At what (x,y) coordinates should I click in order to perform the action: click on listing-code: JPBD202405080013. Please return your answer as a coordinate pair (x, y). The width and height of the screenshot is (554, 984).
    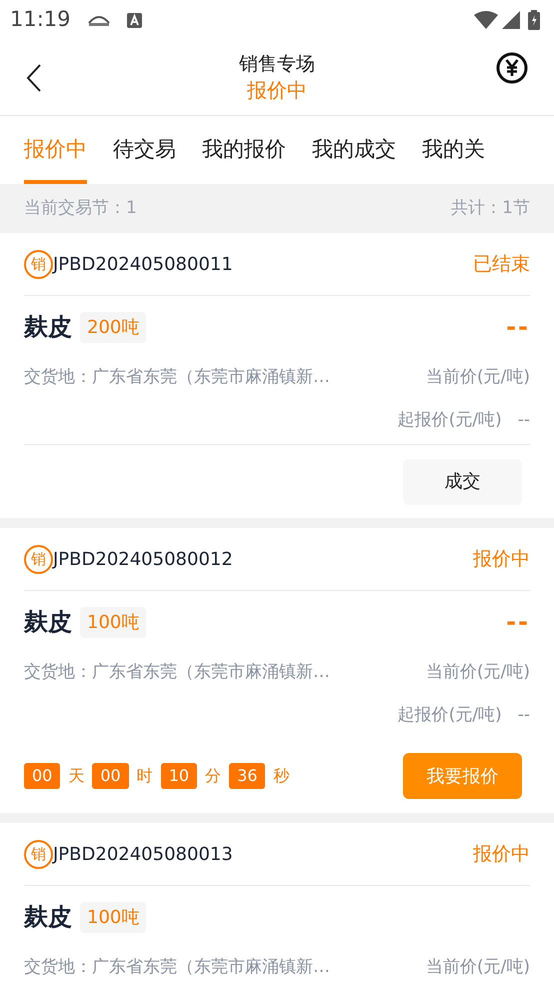
    Looking at the image, I should click on (143, 854).